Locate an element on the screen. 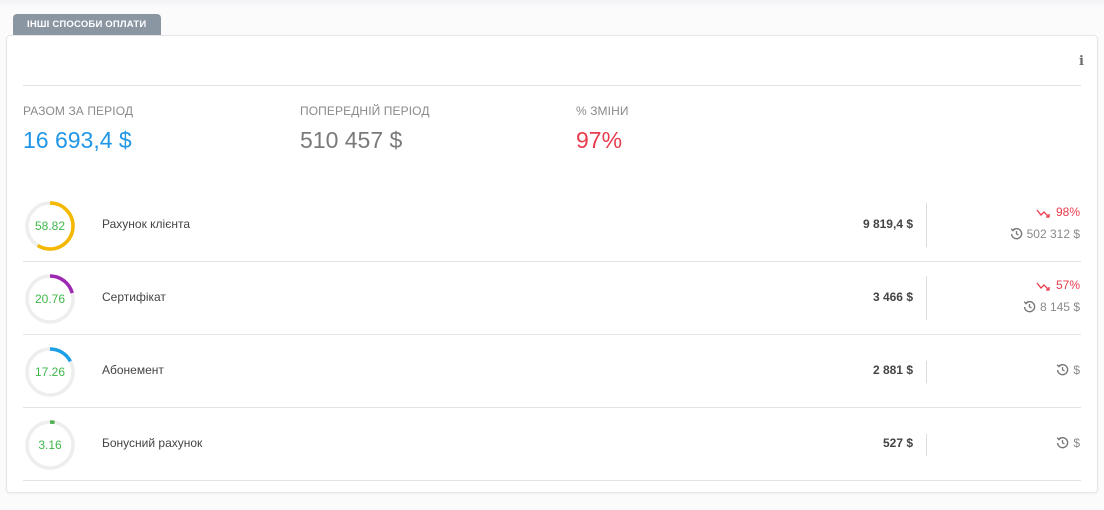  payment-method-amount: 527 $ is located at coordinates (897, 443).